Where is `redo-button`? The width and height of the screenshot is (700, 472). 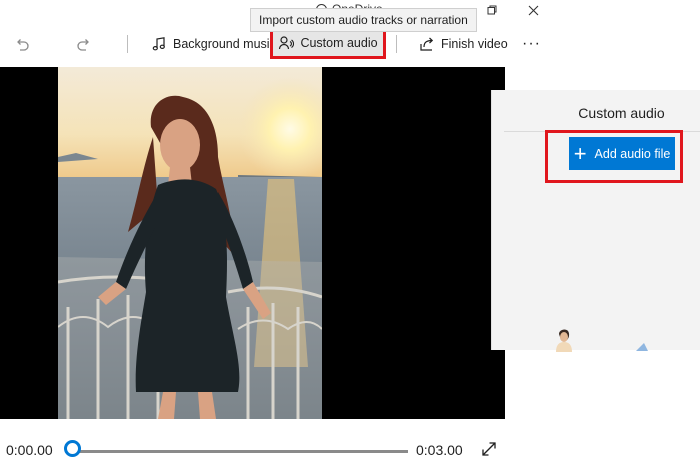 redo-button is located at coordinates (84, 44).